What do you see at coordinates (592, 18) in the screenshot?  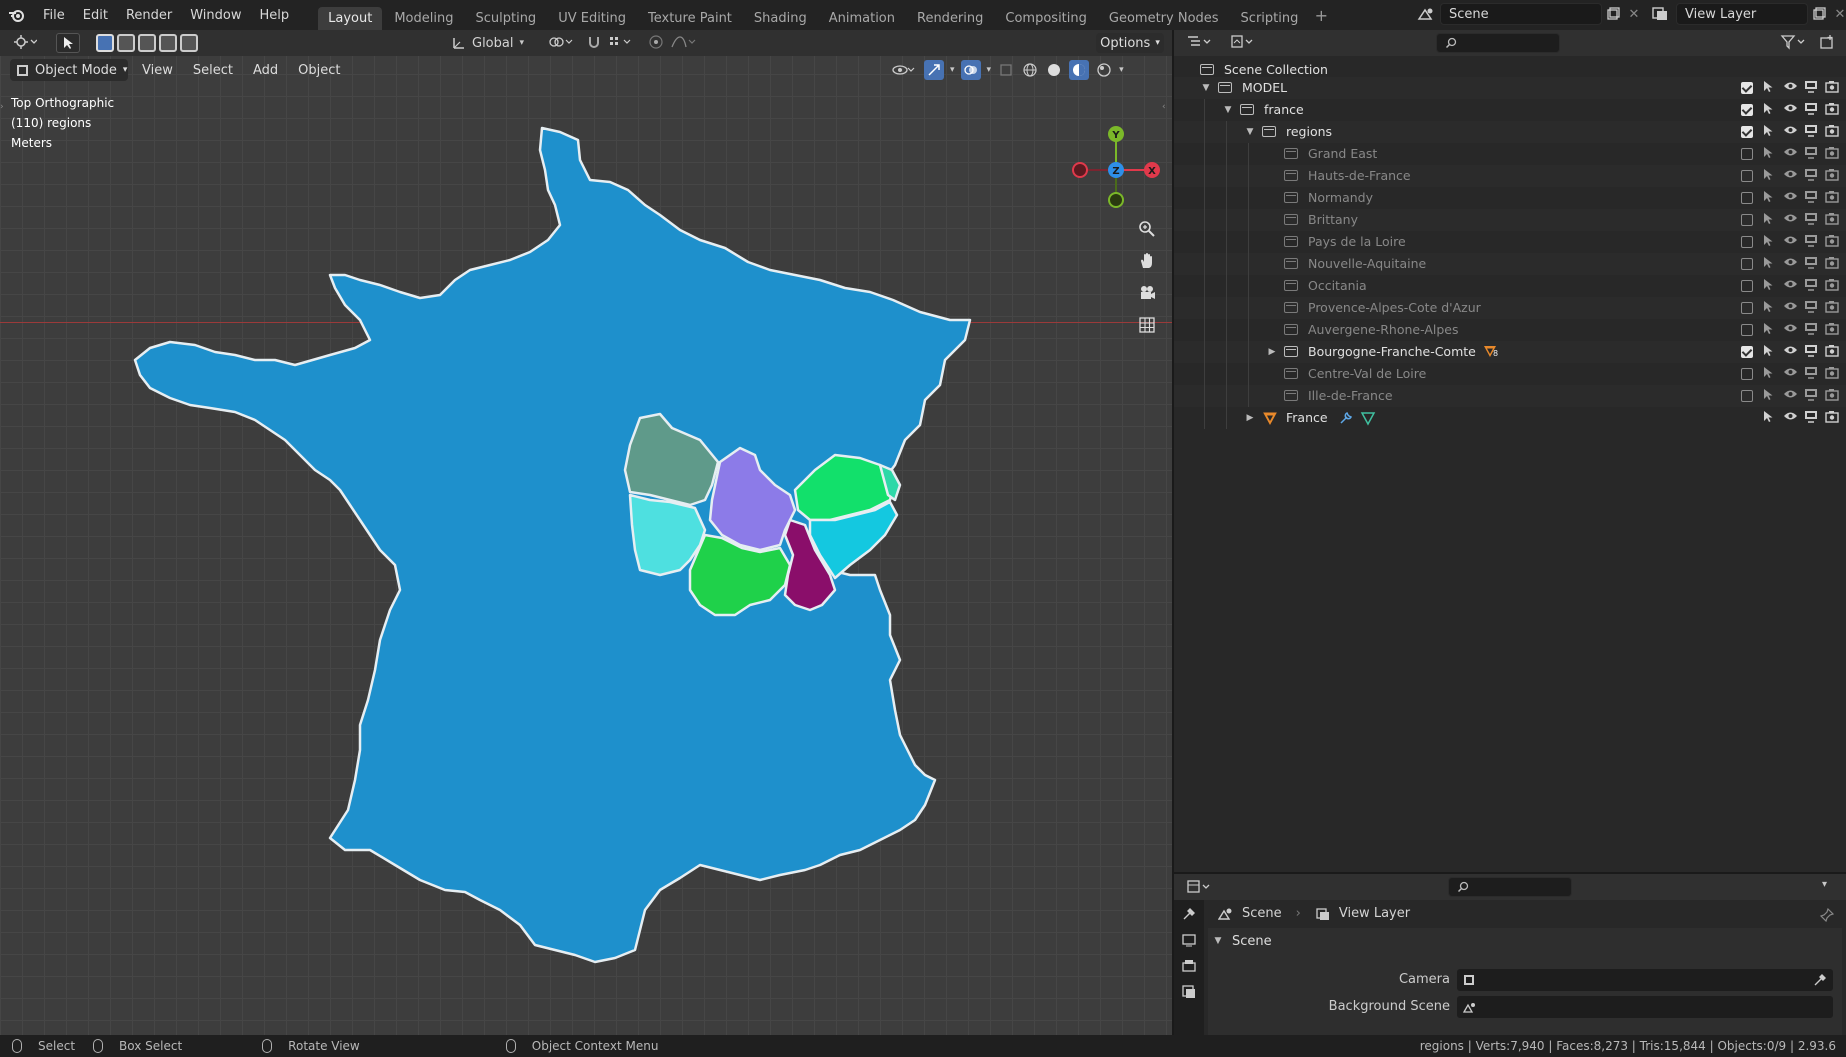 I see `tab-uv-editing: UV Editing` at bounding box center [592, 18].